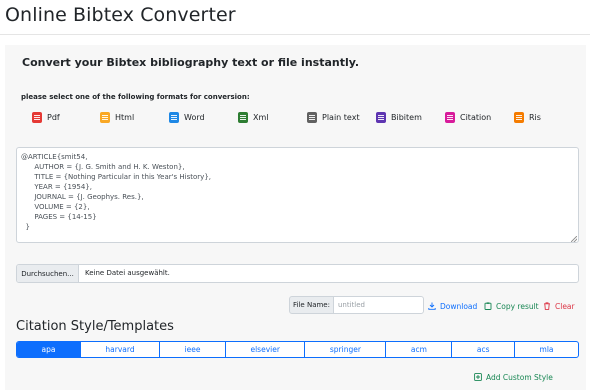 The width and height of the screenshot is (590, 390). I want to click on format-label: Word, so click(194, 117).